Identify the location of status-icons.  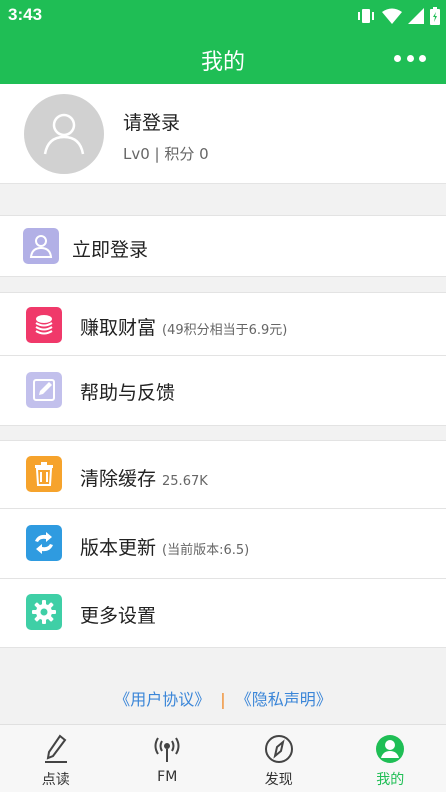
(398, 16).